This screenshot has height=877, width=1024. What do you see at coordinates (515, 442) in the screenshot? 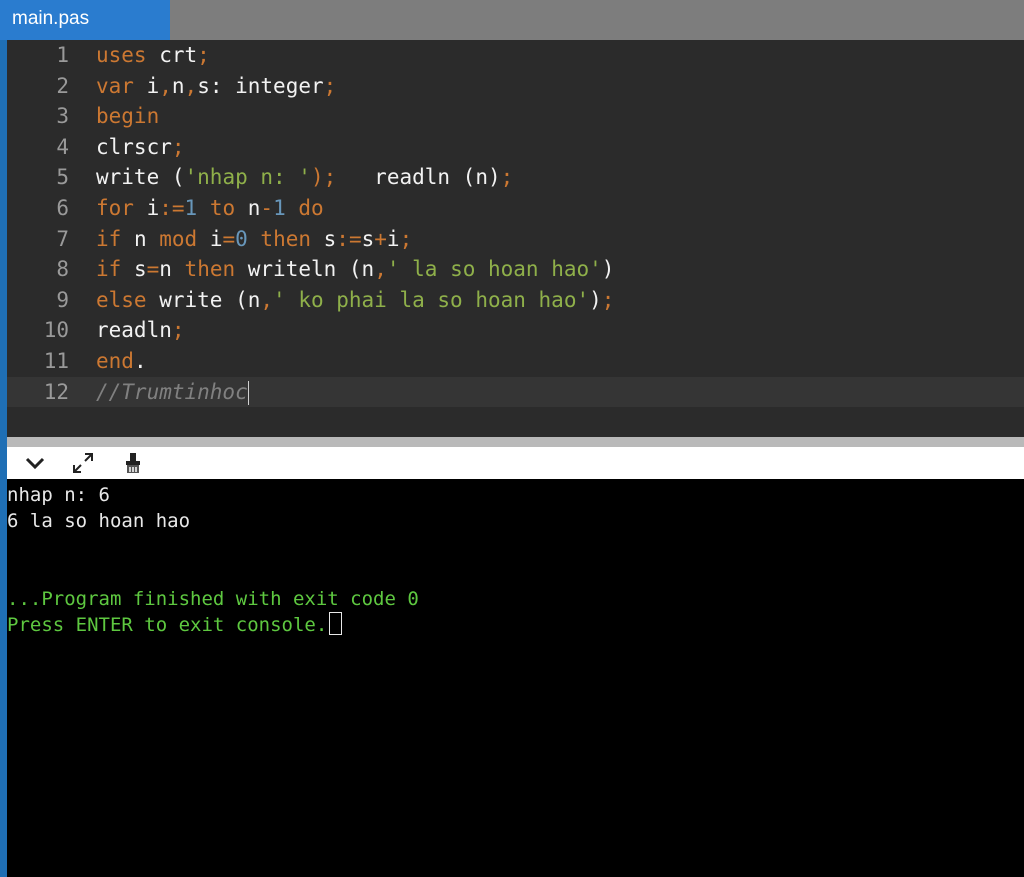
I see `pane-splitter` at bounding box center [515, 442].